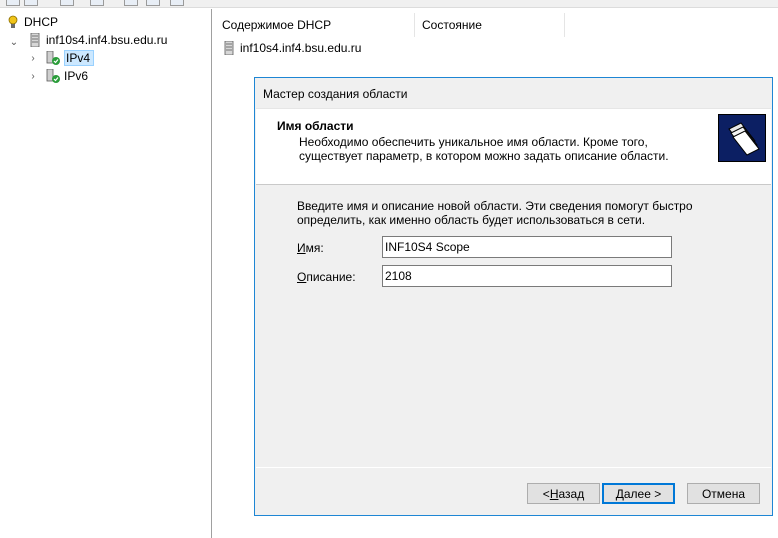  I want to click on ipv4-icon, so click(53, 57).